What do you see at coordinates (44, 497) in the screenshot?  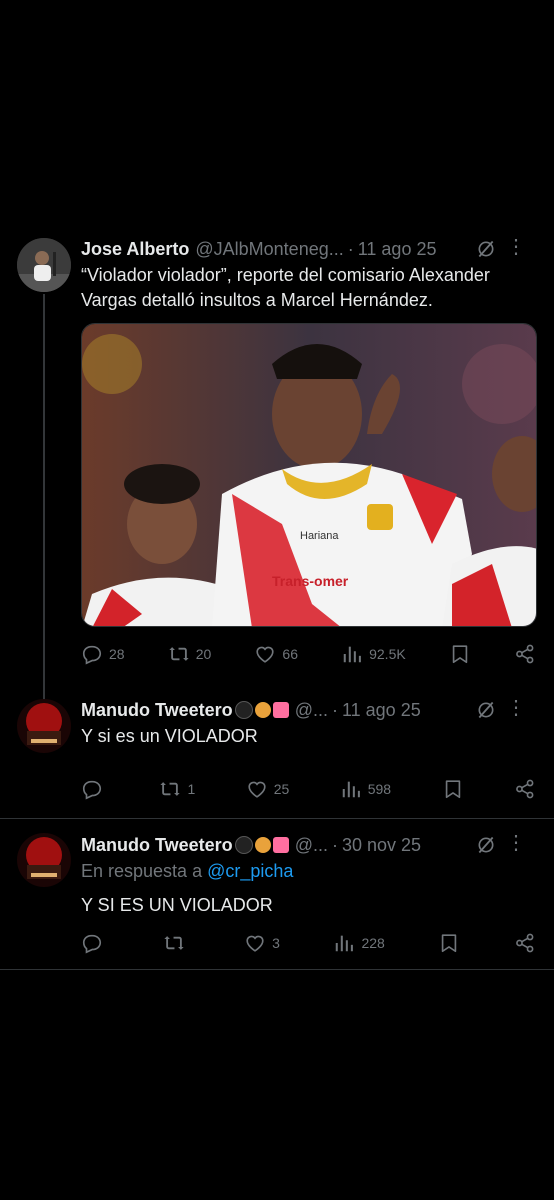 I see `thread-line` at bounding box center [44, 497].